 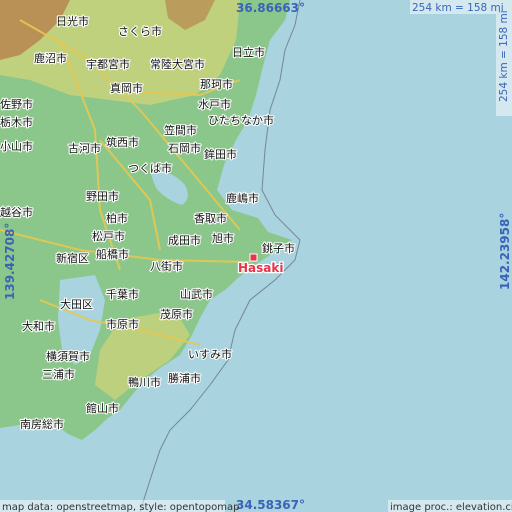 I want to click on city-label: 那珂市, so click(x=216, y=84).